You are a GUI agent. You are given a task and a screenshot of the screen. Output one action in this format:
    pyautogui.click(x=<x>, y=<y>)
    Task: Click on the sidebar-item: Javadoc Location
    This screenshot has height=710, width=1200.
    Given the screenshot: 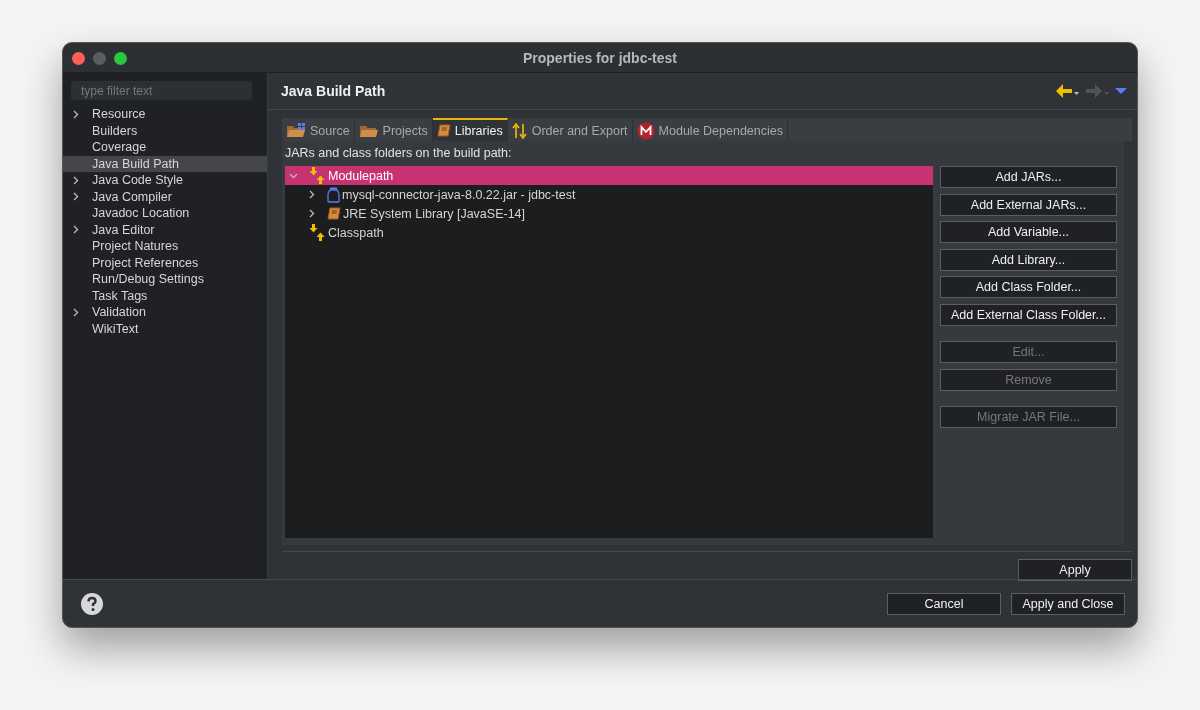 What is the action you would take?
    pyautogui.click(x=165, y=213)
    